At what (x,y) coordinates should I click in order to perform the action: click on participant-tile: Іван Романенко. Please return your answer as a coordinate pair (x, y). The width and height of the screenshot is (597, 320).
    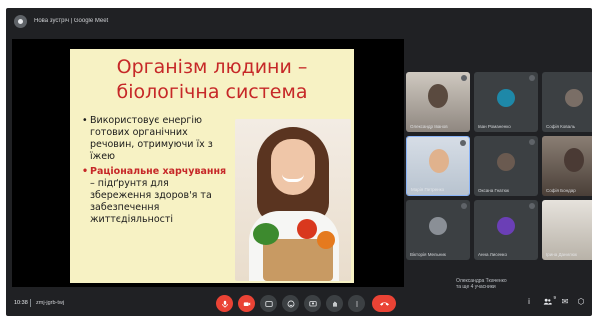
    Looking at the image, I should click on (506, 102).